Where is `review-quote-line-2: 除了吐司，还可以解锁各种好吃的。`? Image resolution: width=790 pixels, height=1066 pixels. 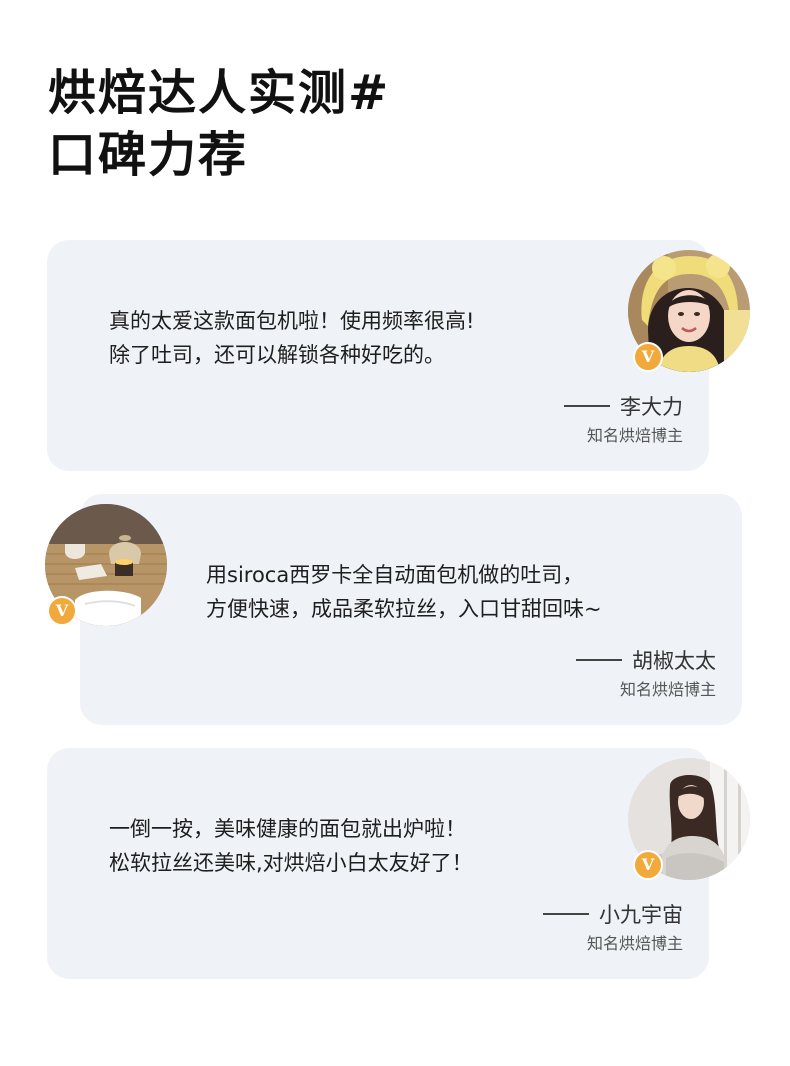 review-quote-line-2: 除了吐司，还可以解锁各种好吃的。 is located at coordinates (277, 355).